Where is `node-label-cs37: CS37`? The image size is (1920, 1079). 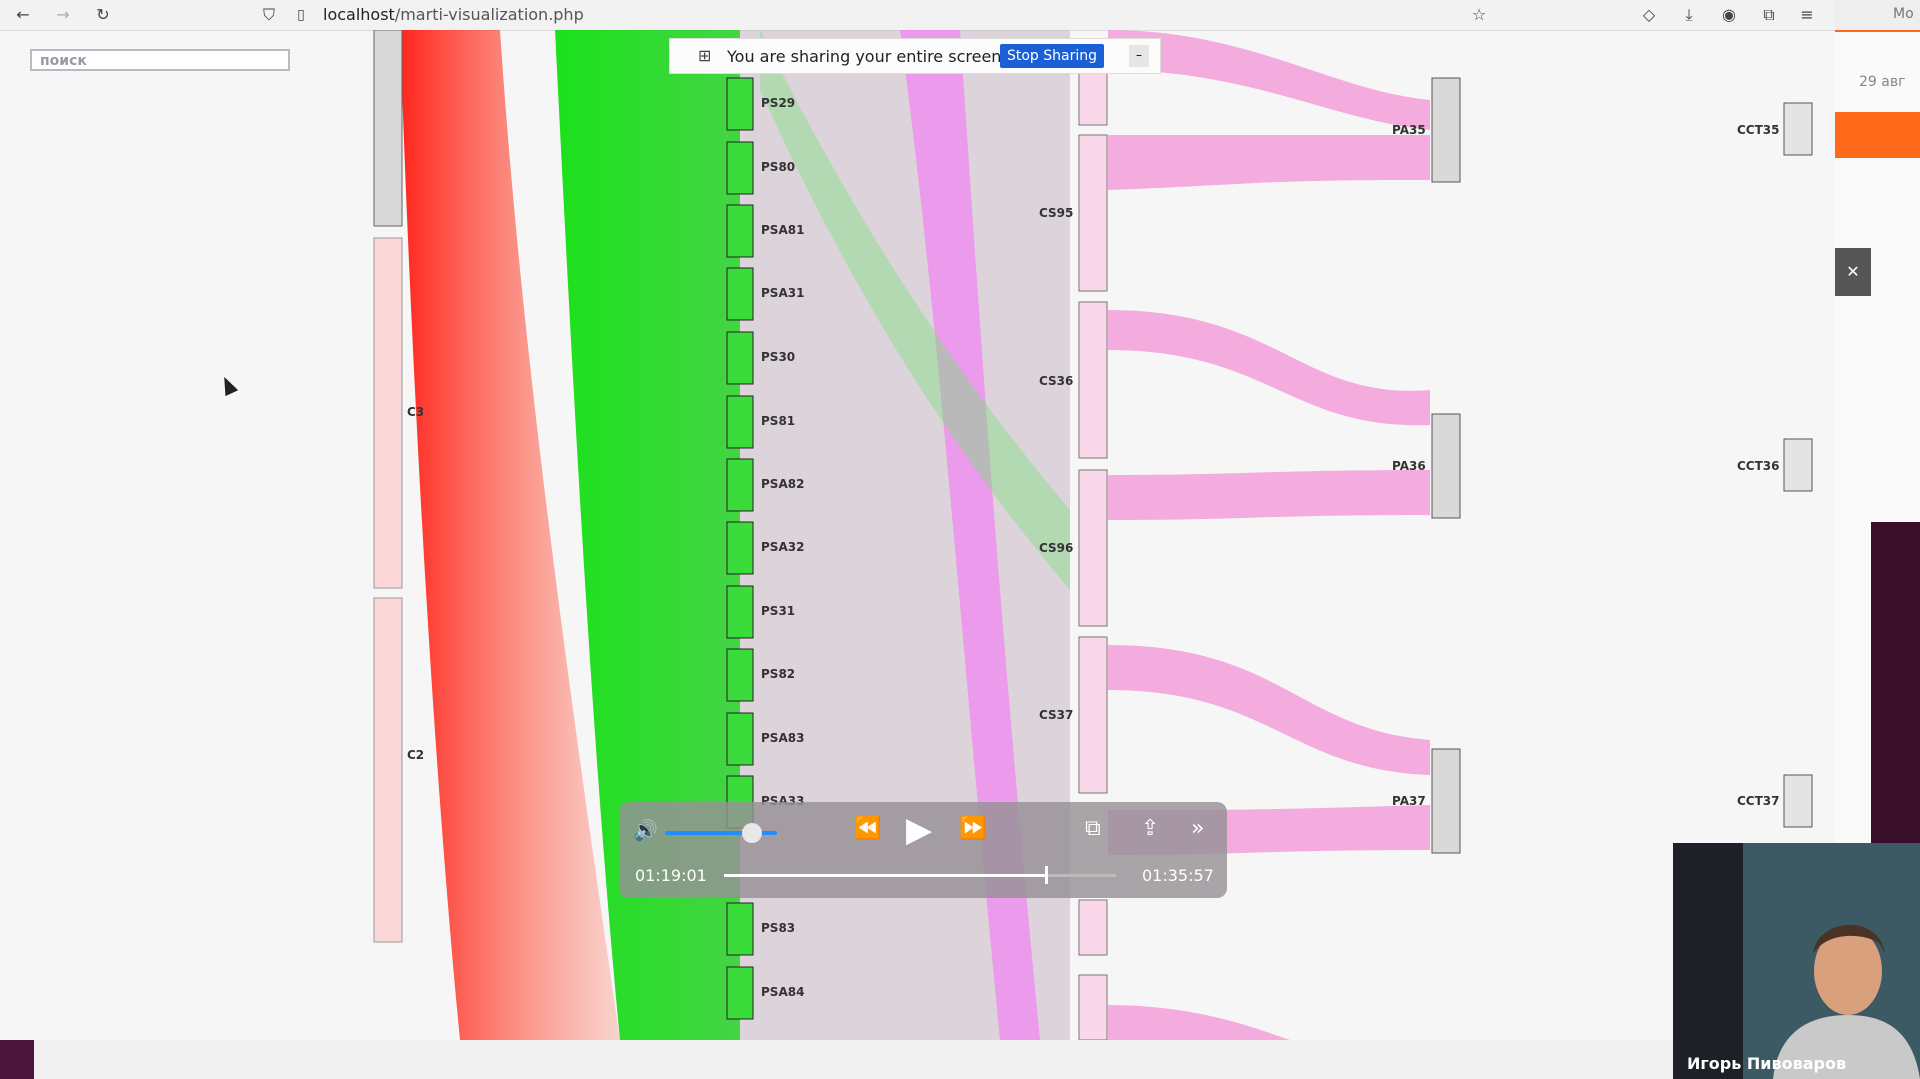 node-label-cs37: CS37 is located at coordinates (1056, 715).